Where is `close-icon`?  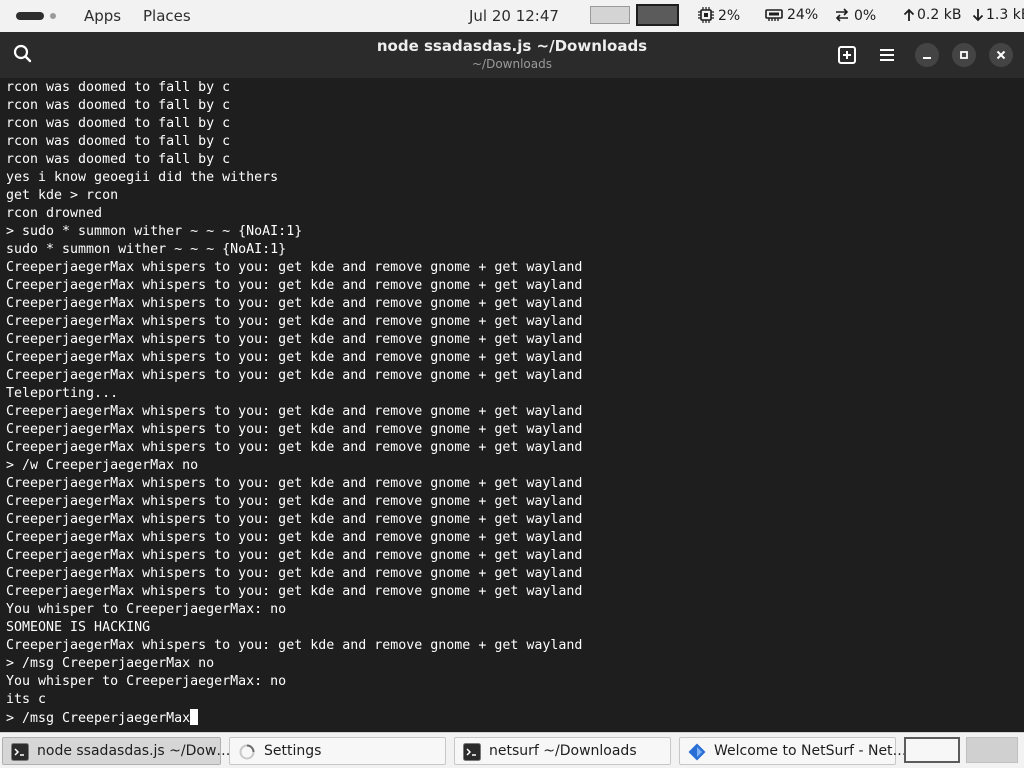 close-icon is located at coordinates (1001, 55).